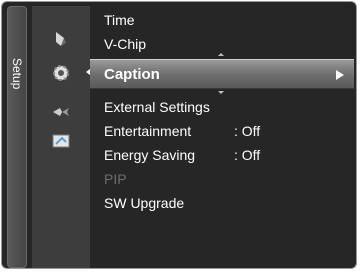 The height and width of the screenshot is (272, 361). I want to click on menu-item-caption: Caption, so click(222, 74).